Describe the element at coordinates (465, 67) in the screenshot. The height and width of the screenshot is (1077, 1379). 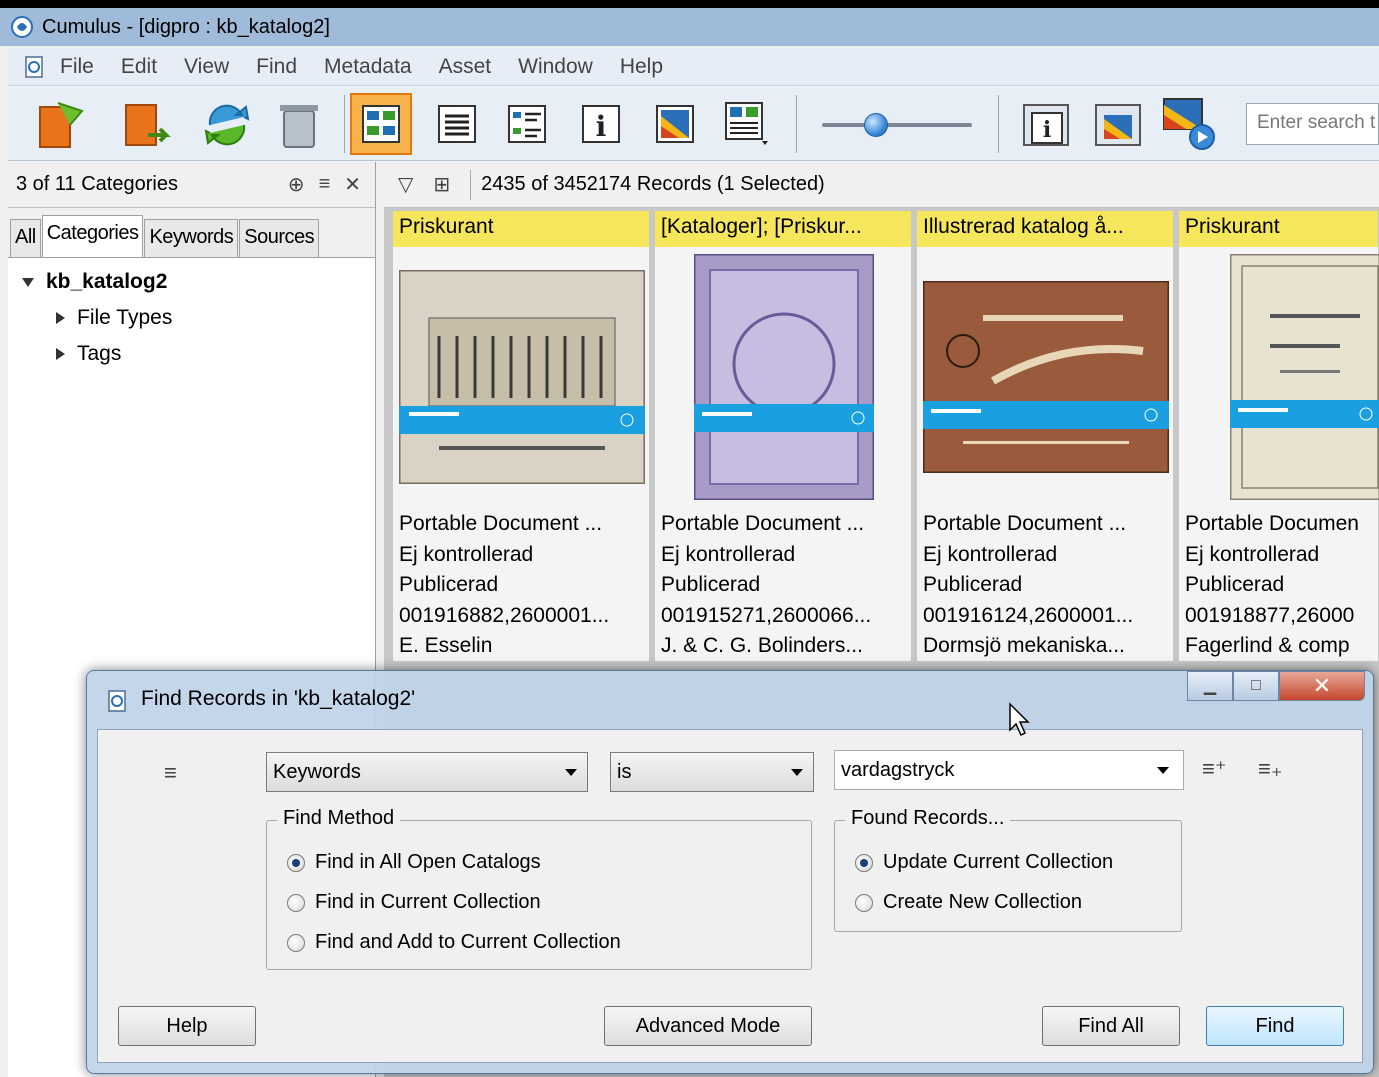
I see `menu-asset: Asset` at that location.